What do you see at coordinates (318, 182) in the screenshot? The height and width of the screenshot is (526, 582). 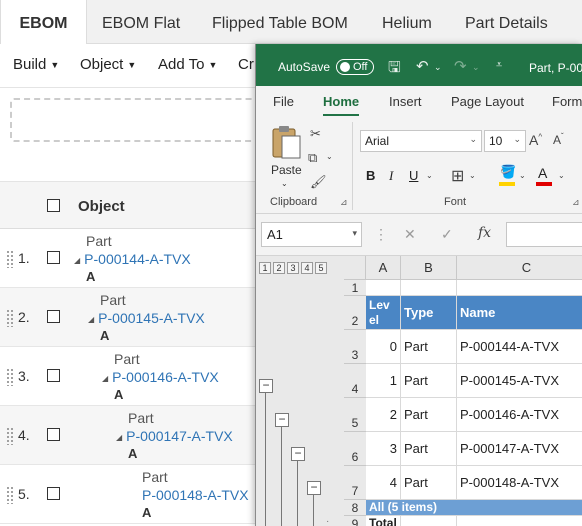 I see `format-painter-icon: 🖌` at bounding box center [318, 182].